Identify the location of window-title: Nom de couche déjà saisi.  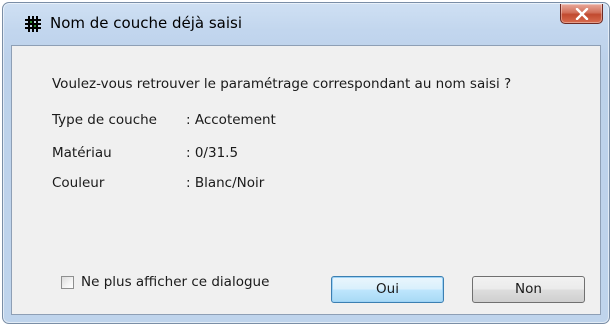
(146, 23).